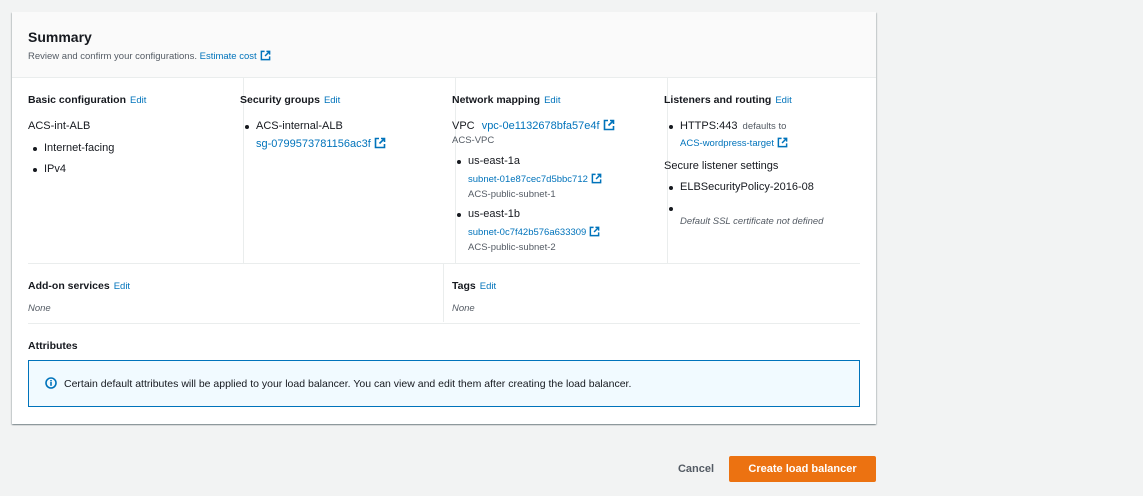  What do you see at coordinates (233, 286) in the screenshot?
I see `addon-services-heading: Add-on services Edit` at bounding box center [233, 286].